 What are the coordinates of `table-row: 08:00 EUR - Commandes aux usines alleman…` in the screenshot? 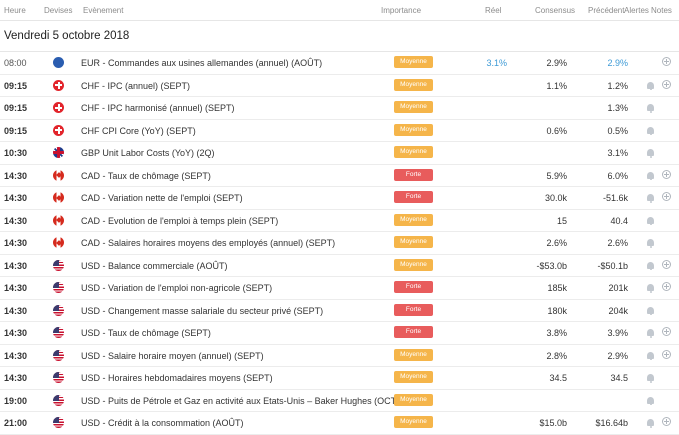 It's located at (339, 63).